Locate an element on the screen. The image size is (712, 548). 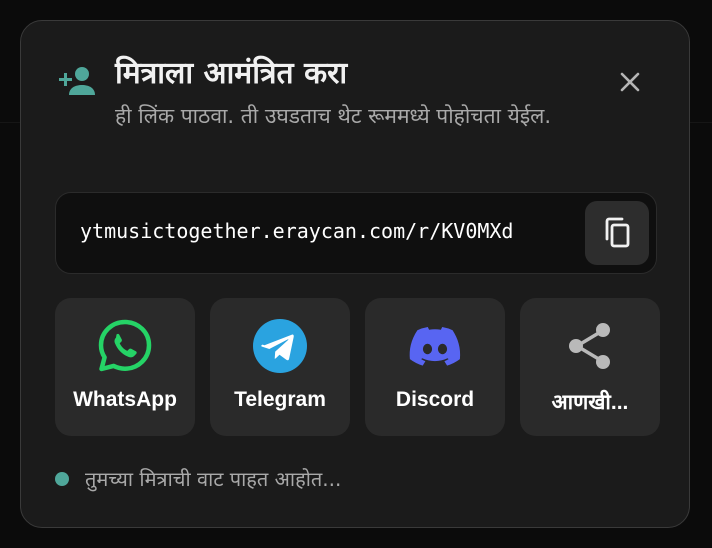
share-telegram-label: Telegram is located at coordinates (280, 399).